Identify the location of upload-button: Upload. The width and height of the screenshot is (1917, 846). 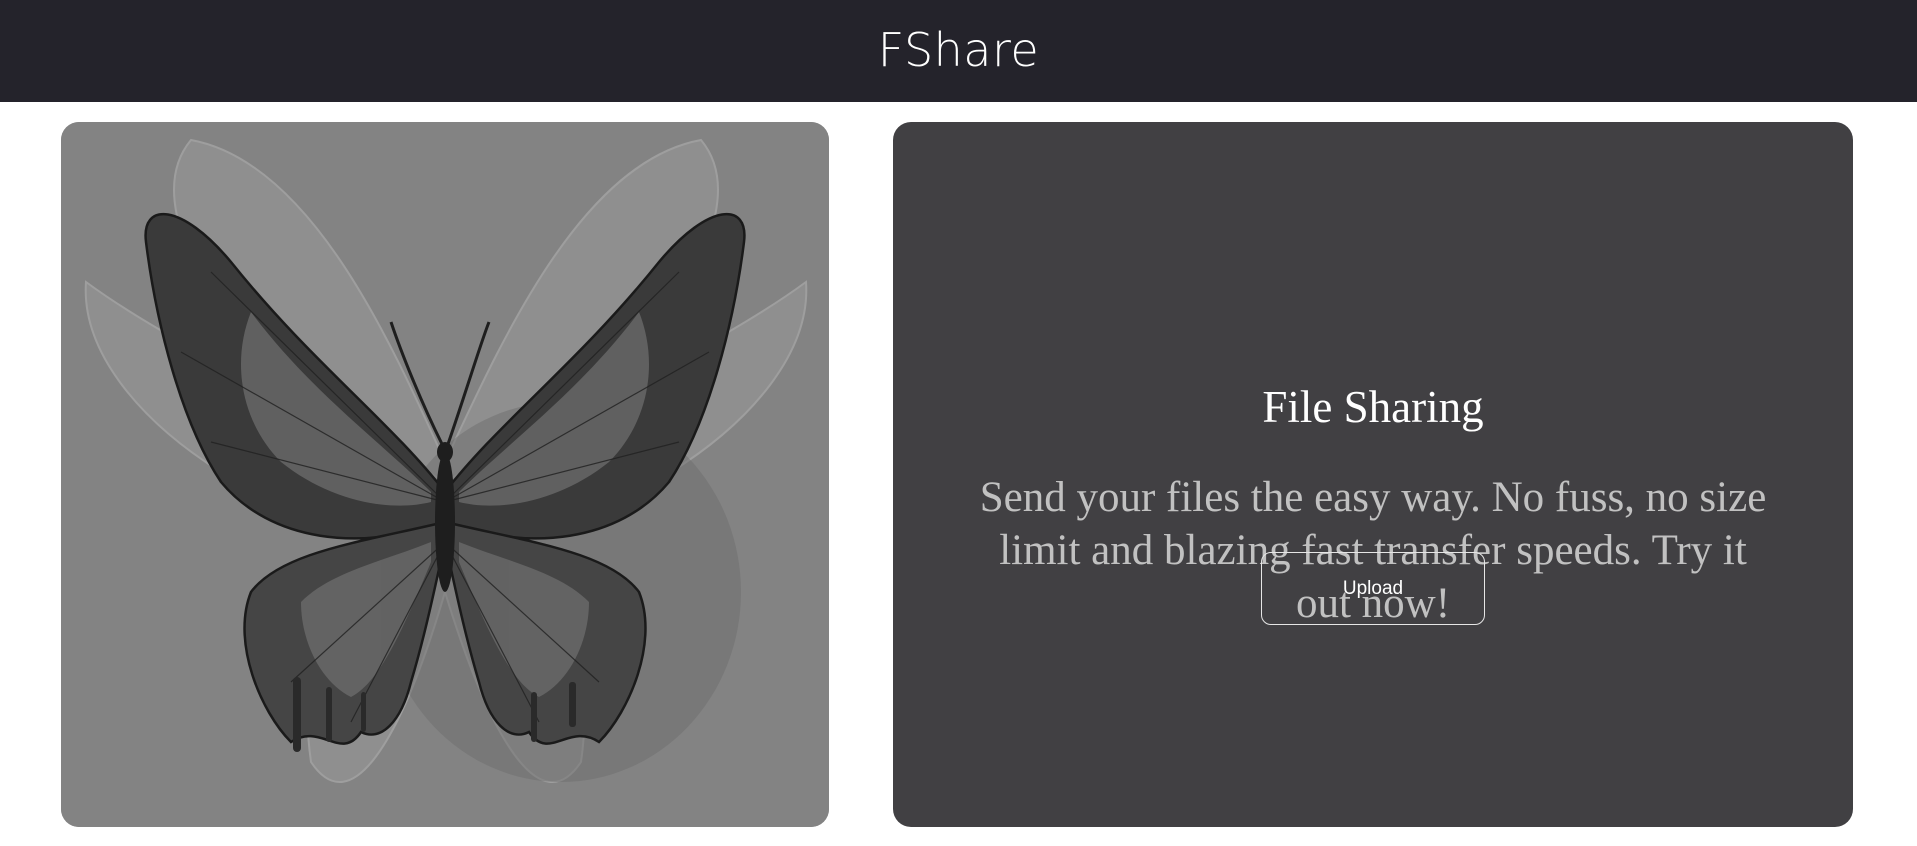
(1373, 588).